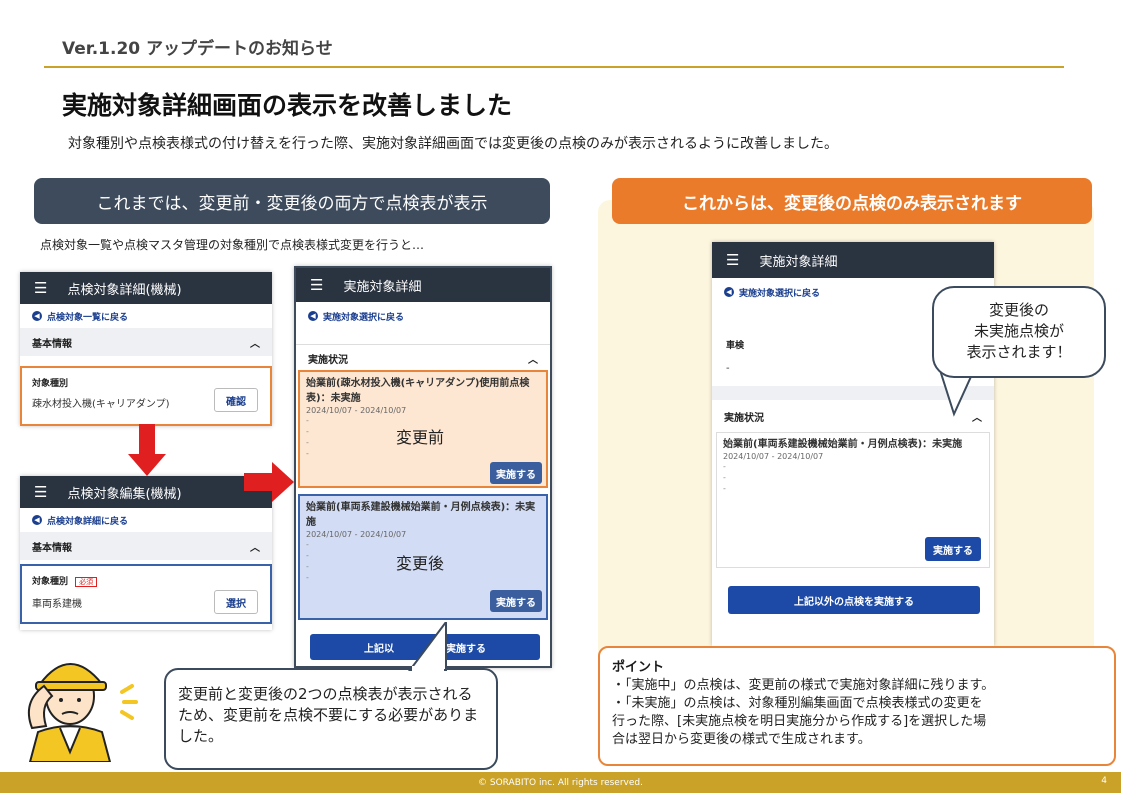 This screenshot has width=1121, height=793. What do you see at coordinates (146, 396) in the screenshot?
I see `highlight-target-type-before` at bounding box center [146, 396].